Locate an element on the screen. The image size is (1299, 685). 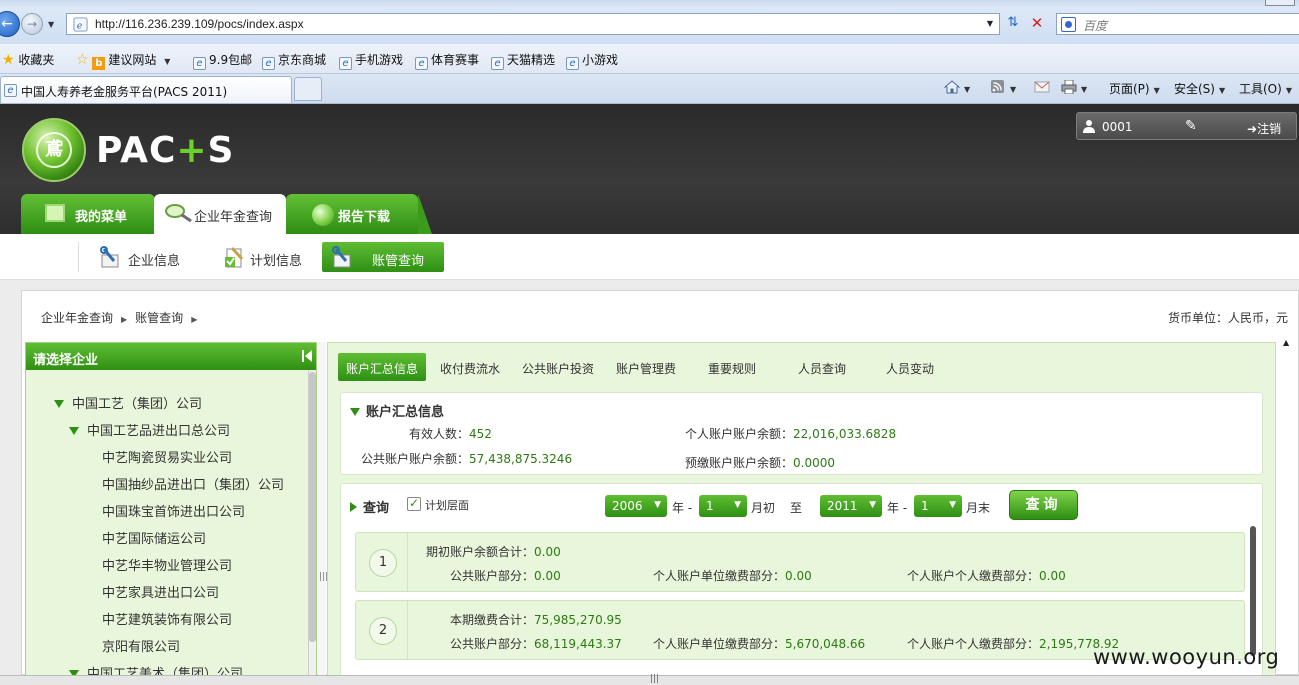
tab-report-download: 报告下载 is located at coordinates (359, 214).